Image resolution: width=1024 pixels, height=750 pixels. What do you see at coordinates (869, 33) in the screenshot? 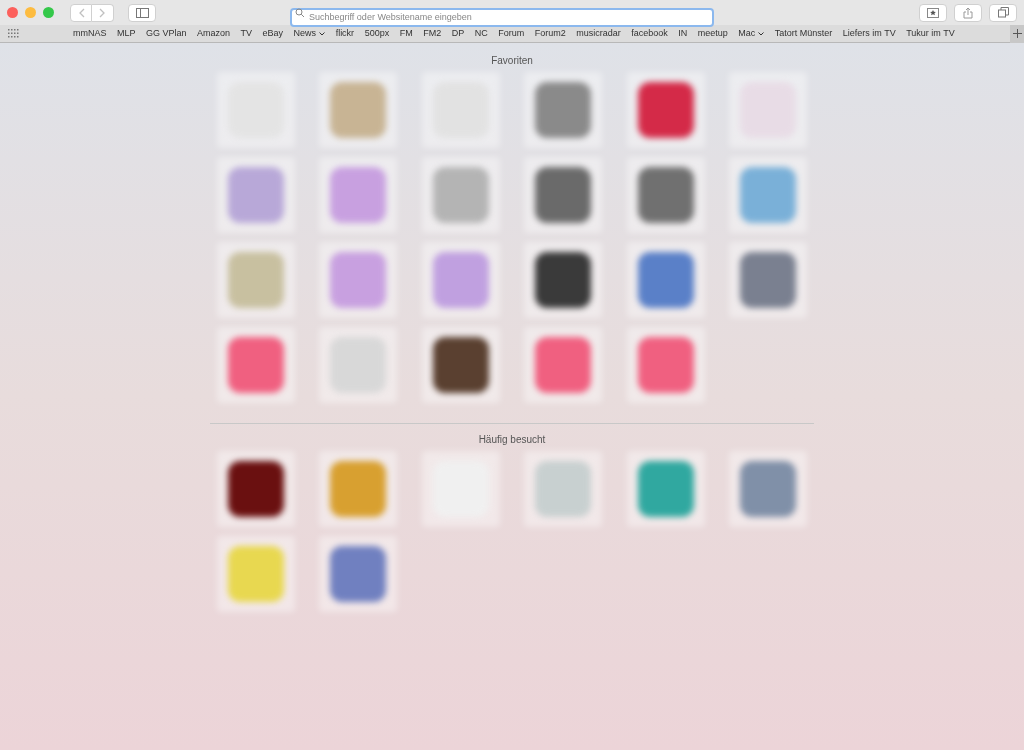
I see `bookmark-link: Liefers im TV` at bounding box center [869, 33].